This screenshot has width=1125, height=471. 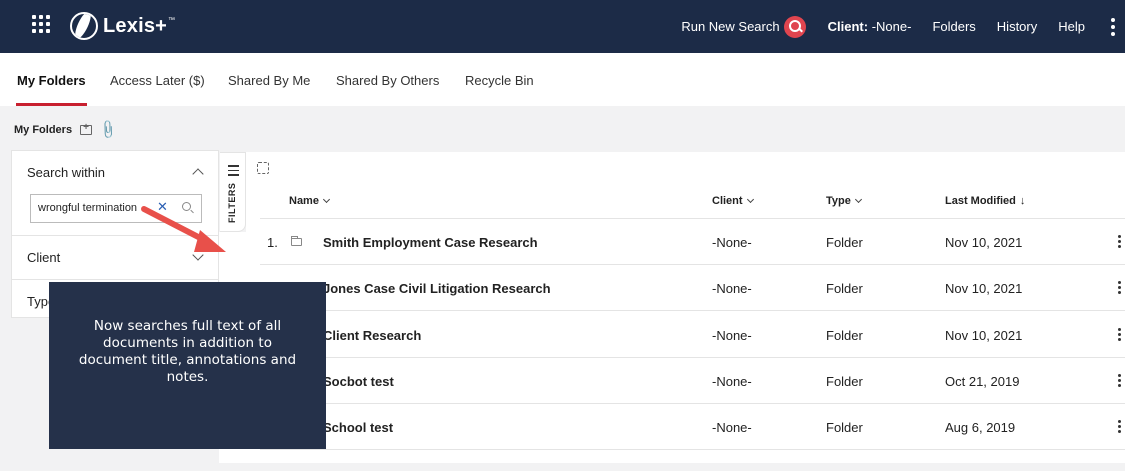 I want to click on client-label: Client:, so click(x=848, y=26).